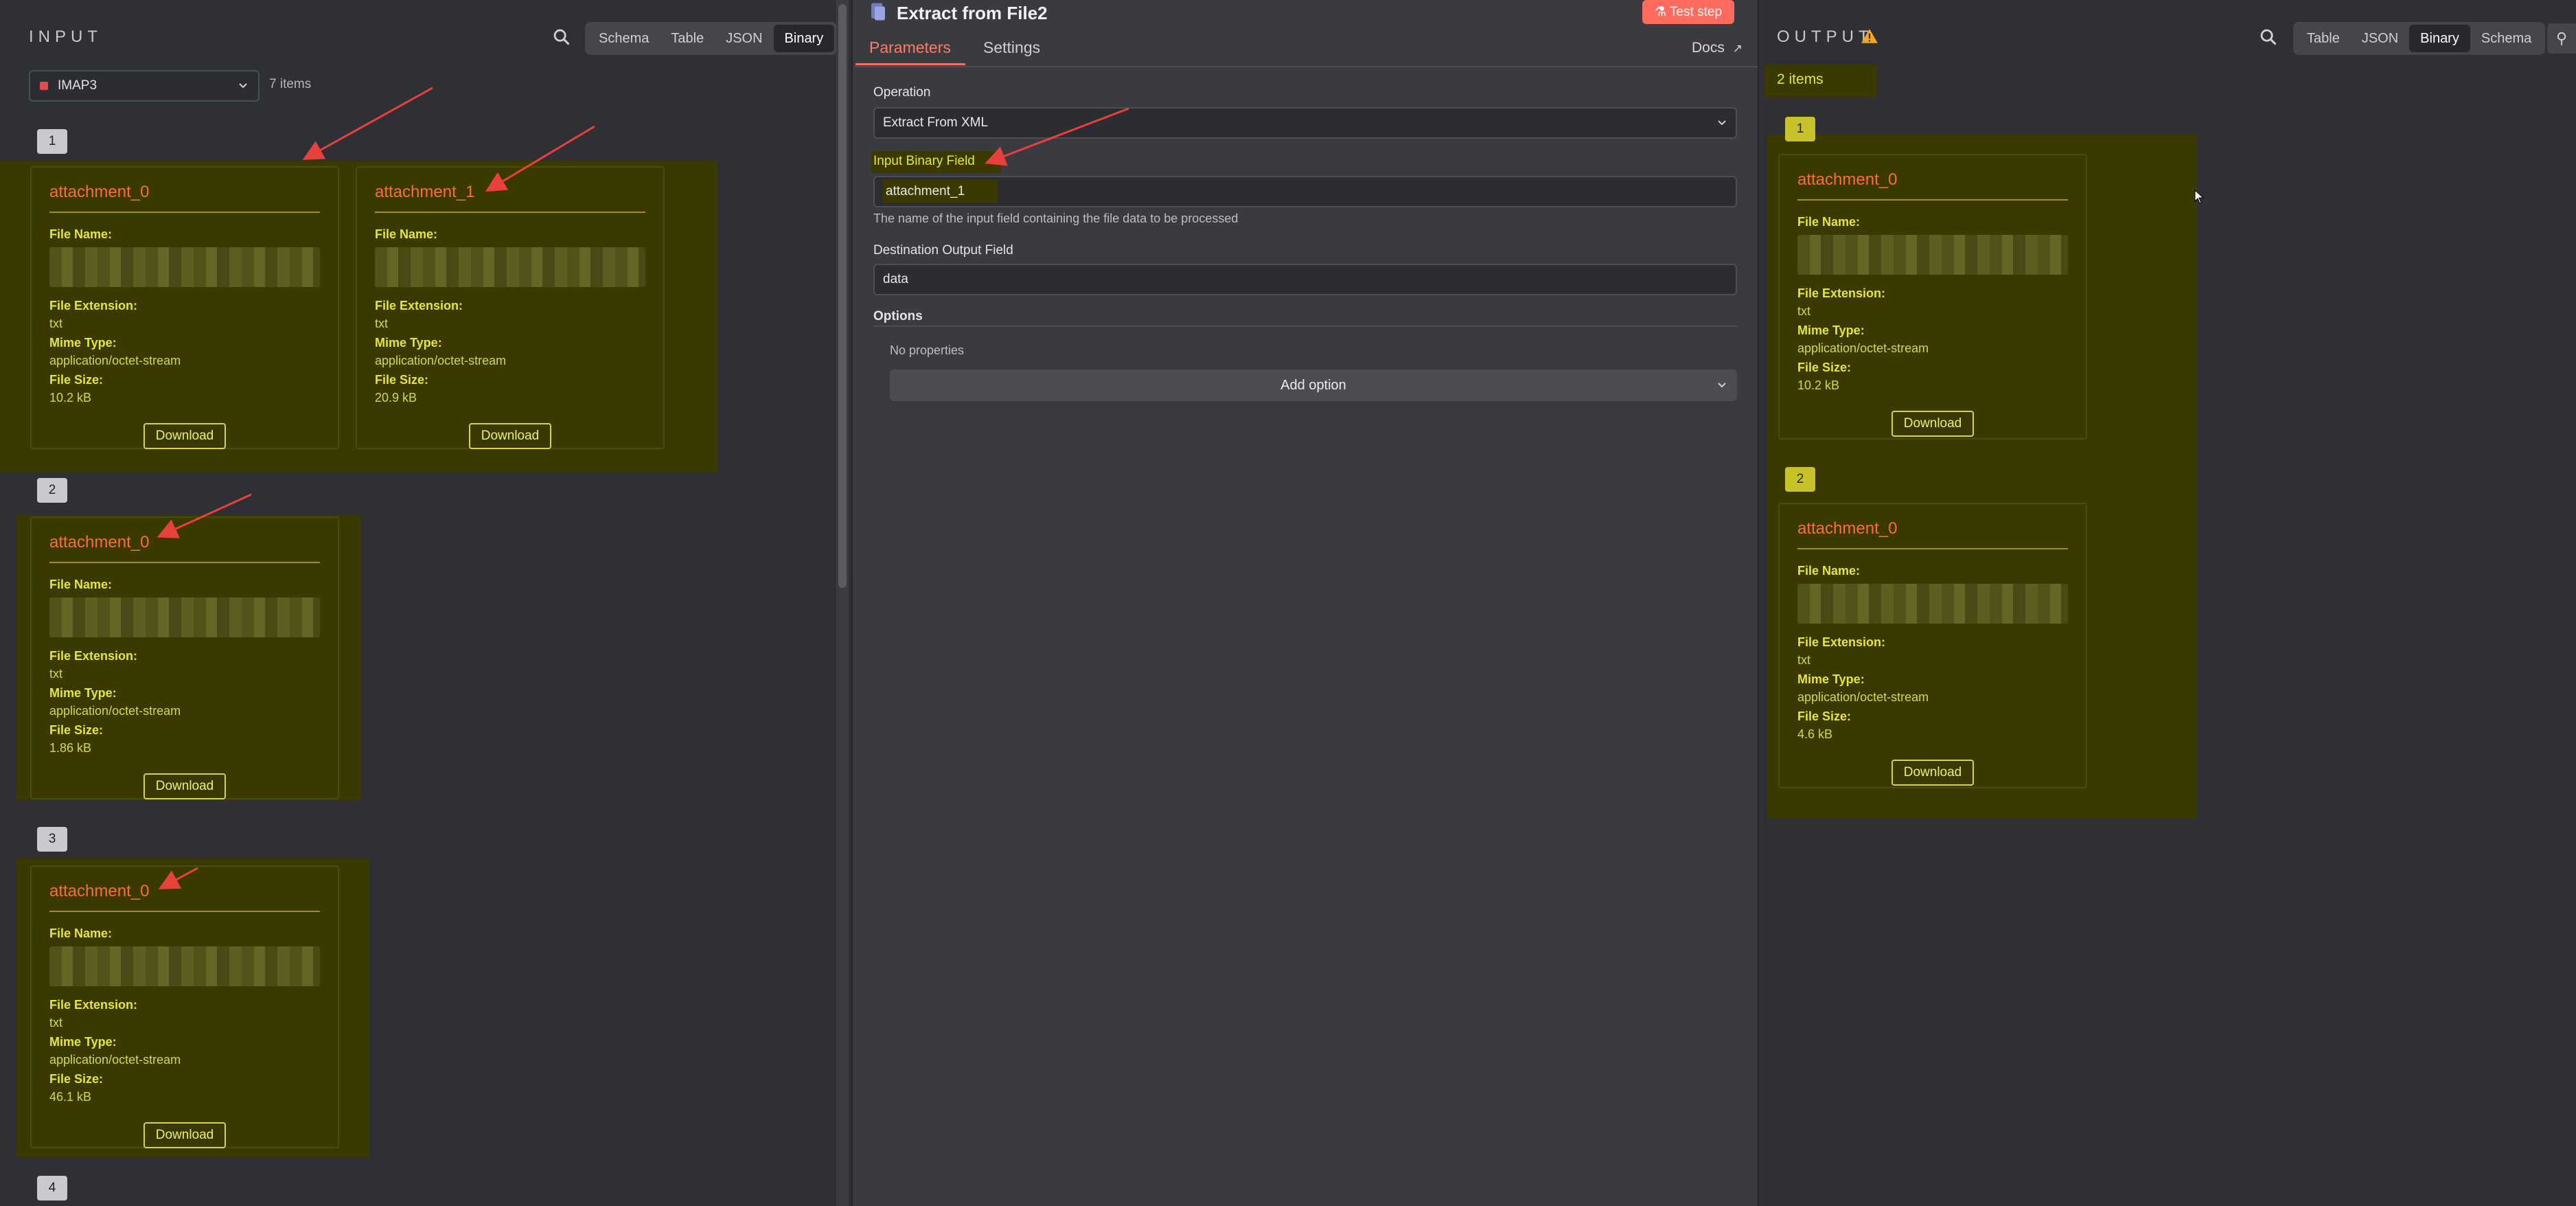 This screenshot has height=1206, width=2576. What do you see at coordinates (902, 93) in the screenshot?
I see `operation-label: Operation` at bounding box center [902, 93].